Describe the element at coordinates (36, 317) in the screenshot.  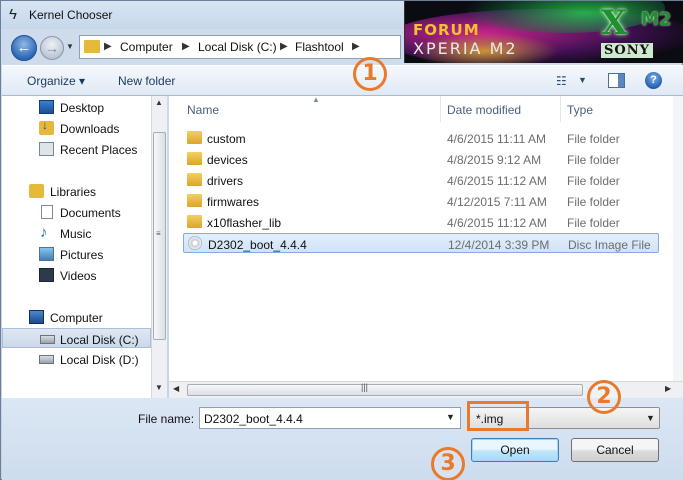
I see `computer-icon` at that location.